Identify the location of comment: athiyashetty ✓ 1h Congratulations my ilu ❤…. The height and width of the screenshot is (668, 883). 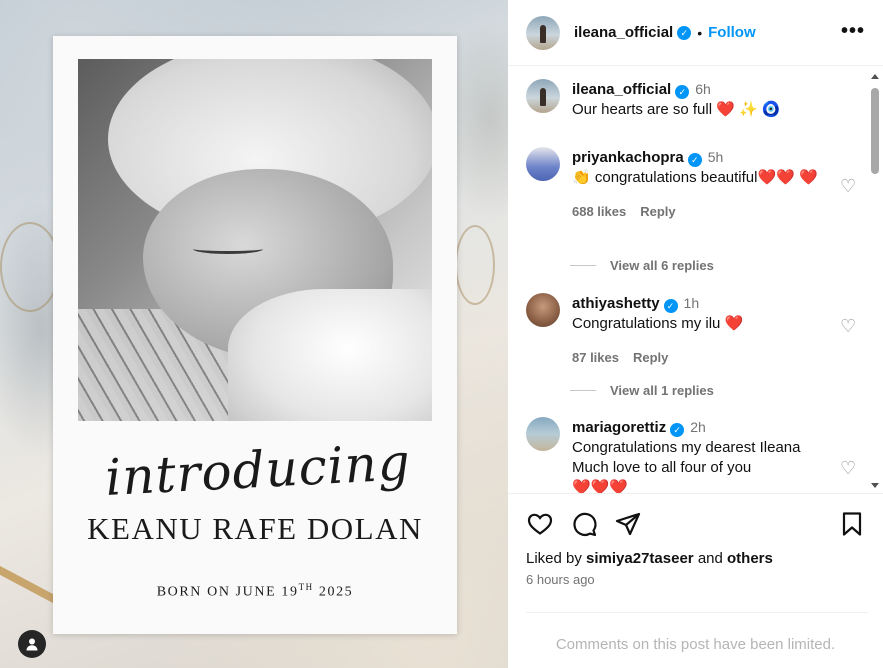
(691, 330).